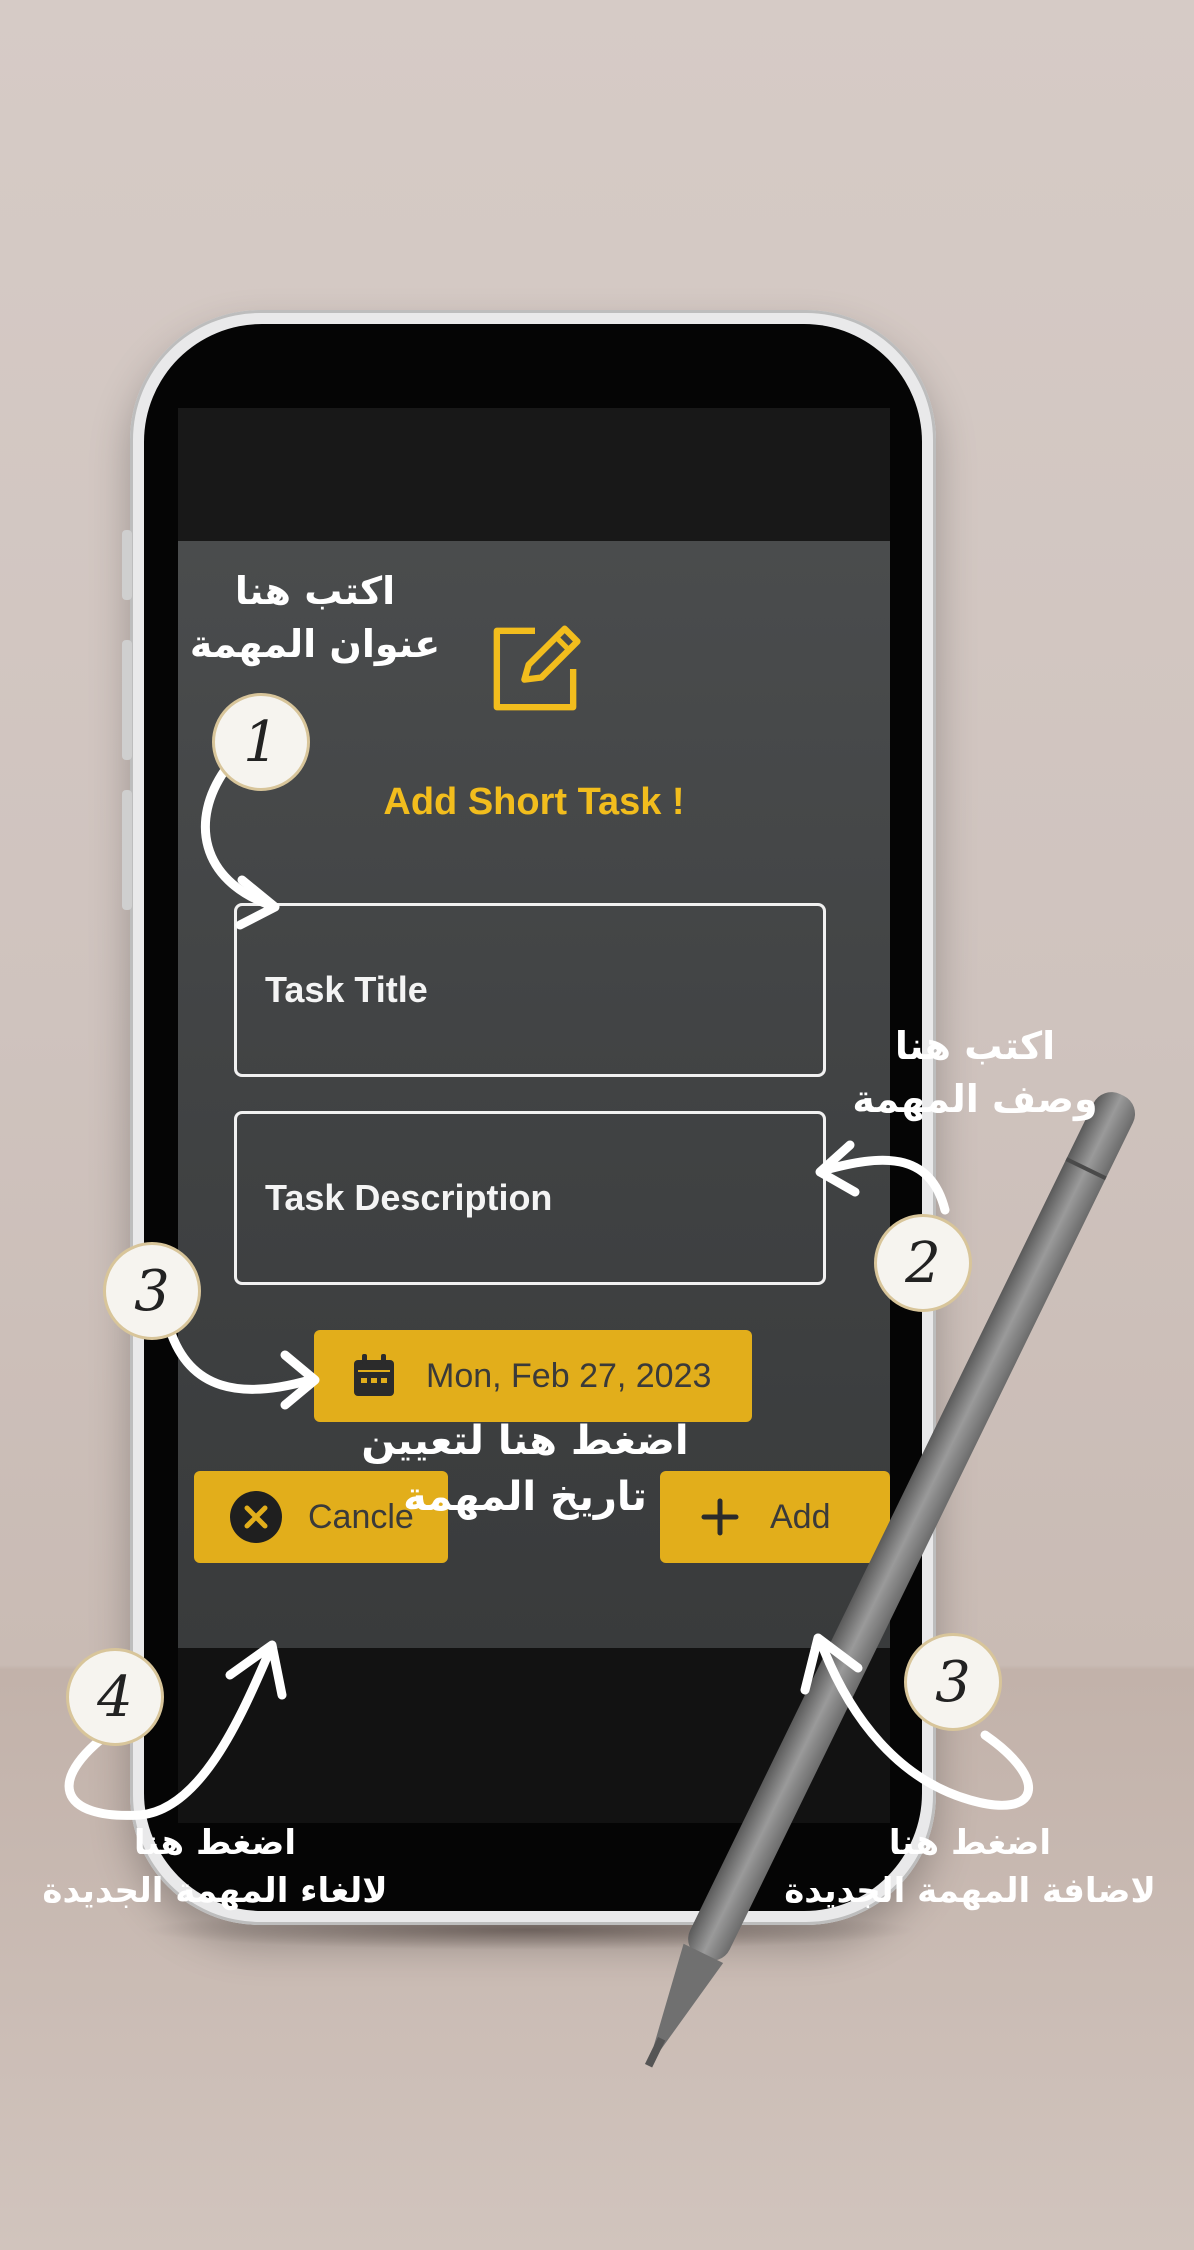 The image size is (1194, 2250). I want to click on cancel-hint-line1: اضغط هنا, so click(215, 1843).